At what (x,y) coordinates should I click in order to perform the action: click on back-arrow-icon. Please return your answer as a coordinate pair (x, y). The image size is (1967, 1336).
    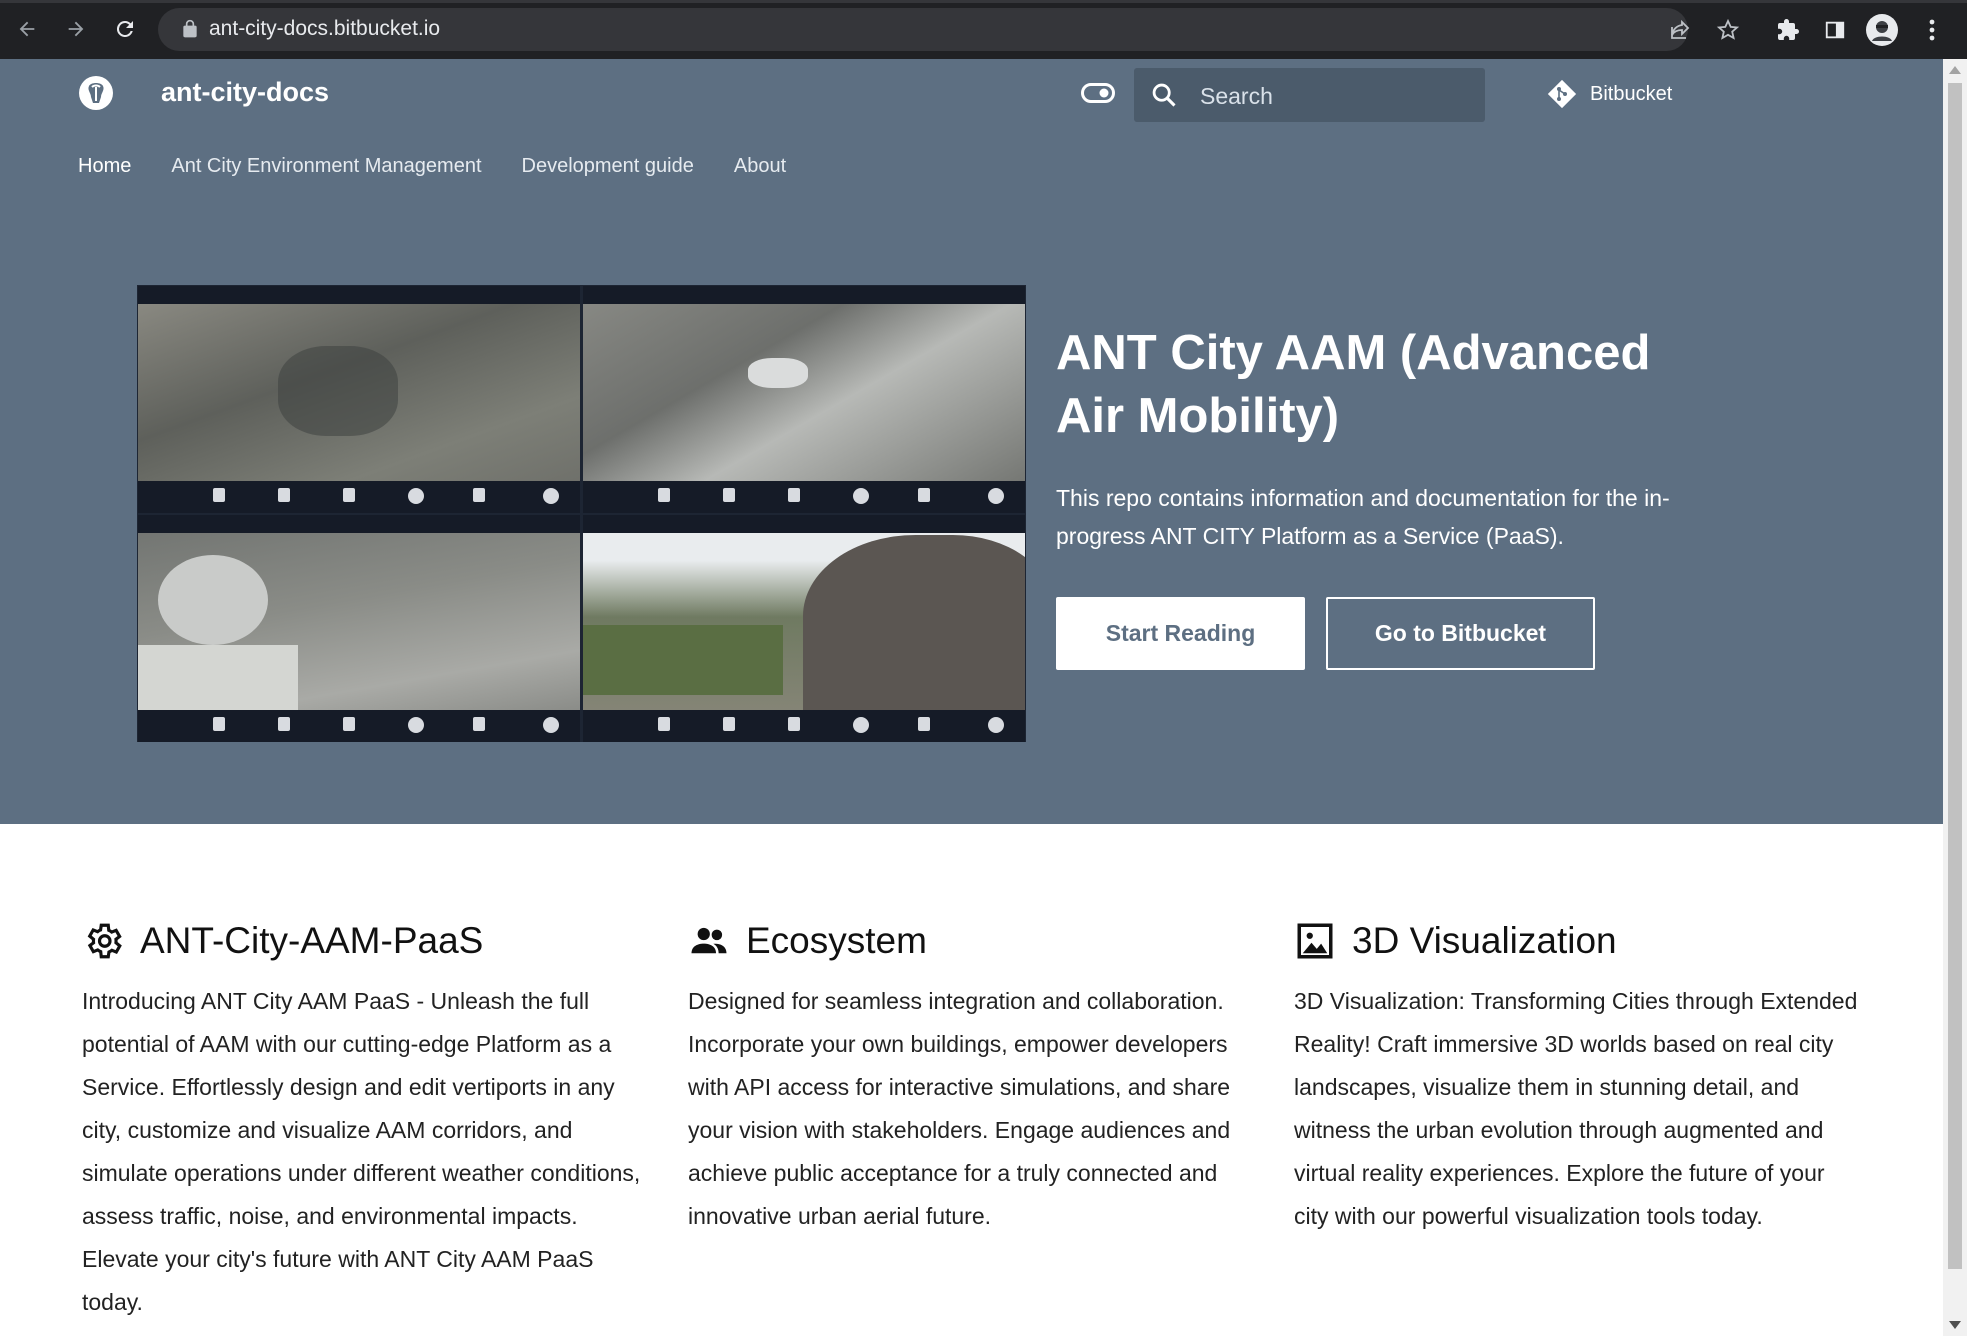
    Looking at the image, I should click on (27, 29).